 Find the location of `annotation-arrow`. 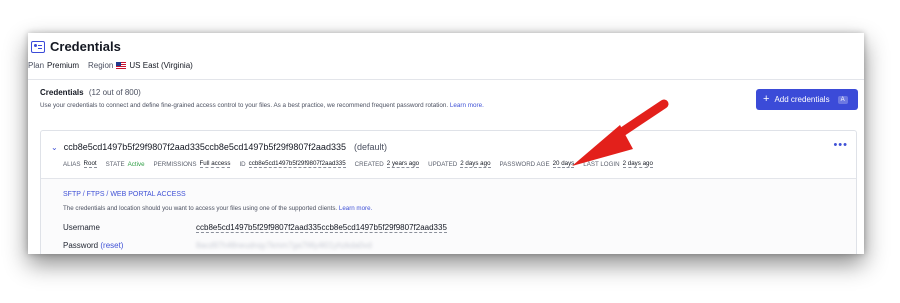

annotation-arrow is located at coordinates (620, 132).